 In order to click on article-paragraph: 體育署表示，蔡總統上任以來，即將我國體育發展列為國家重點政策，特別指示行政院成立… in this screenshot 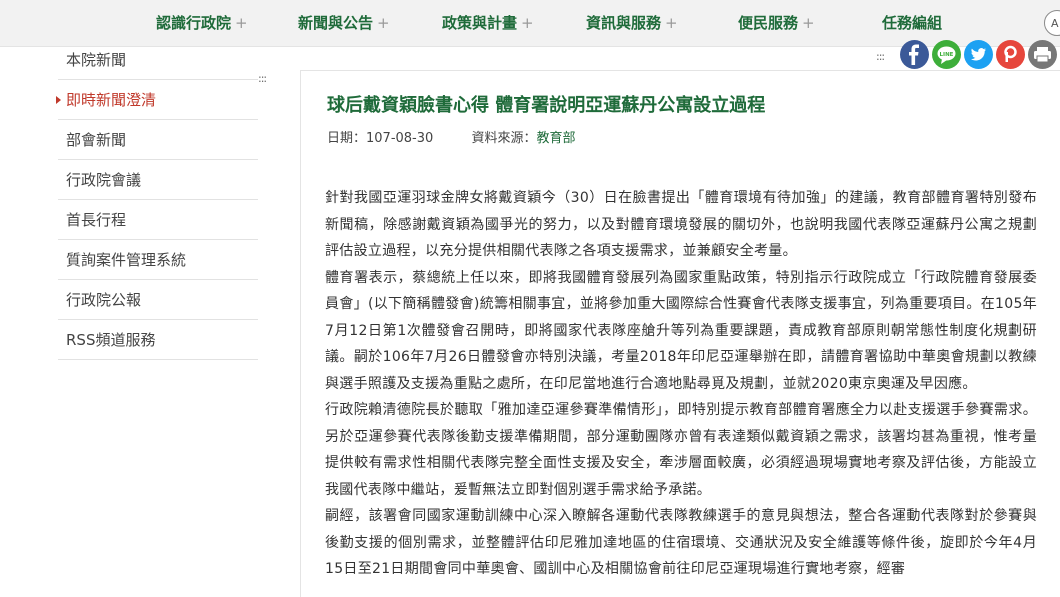, I will do `click(681, 330)`.